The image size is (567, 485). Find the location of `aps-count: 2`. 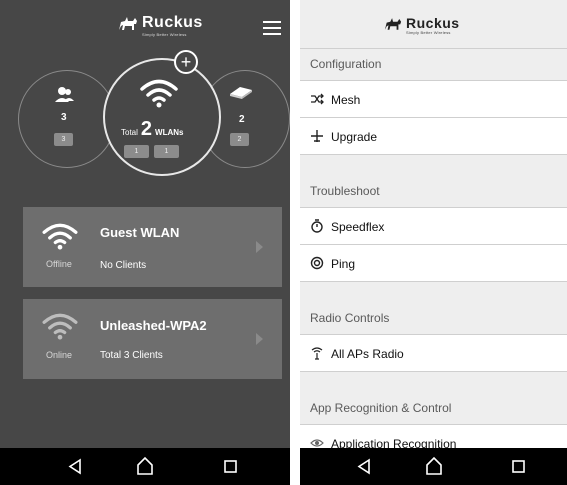

aps-count: 2 is located at coordinates (242, 119).